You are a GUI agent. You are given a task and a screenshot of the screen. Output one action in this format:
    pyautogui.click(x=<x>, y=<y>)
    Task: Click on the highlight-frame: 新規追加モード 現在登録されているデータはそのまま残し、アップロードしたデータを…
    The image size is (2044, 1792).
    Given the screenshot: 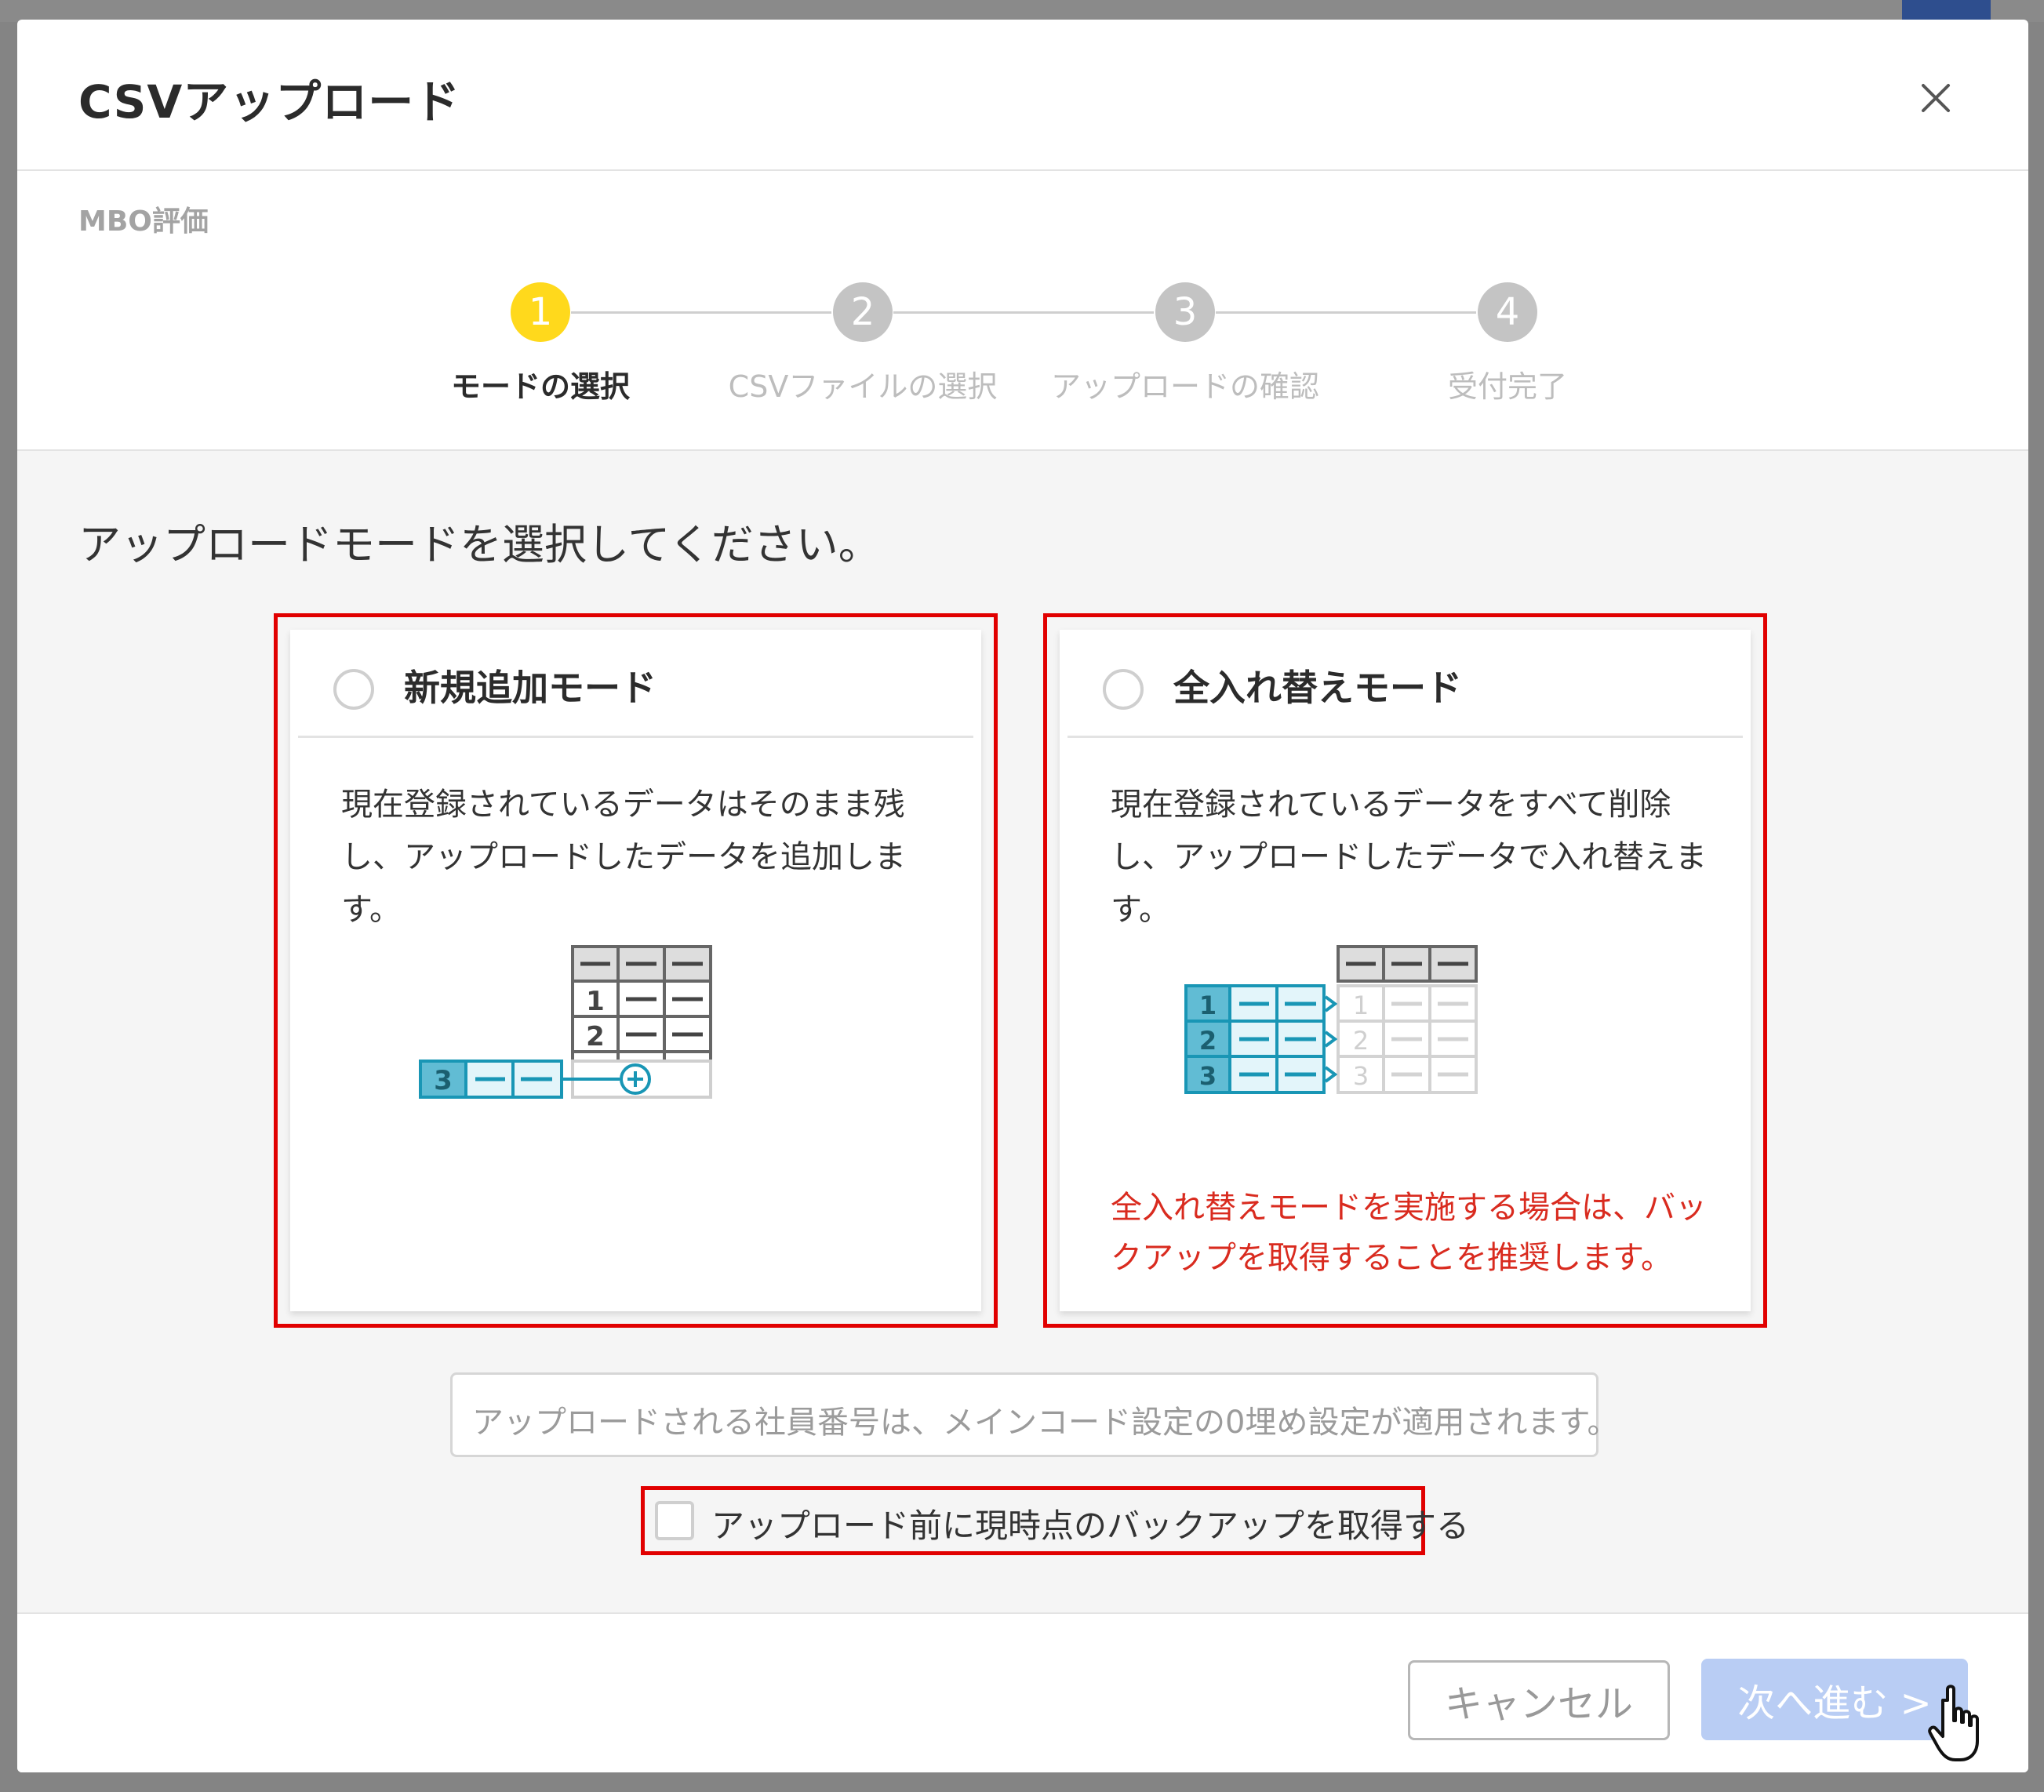 What is the action you would take?
    pyautogui.click(x=636, y=970)
    